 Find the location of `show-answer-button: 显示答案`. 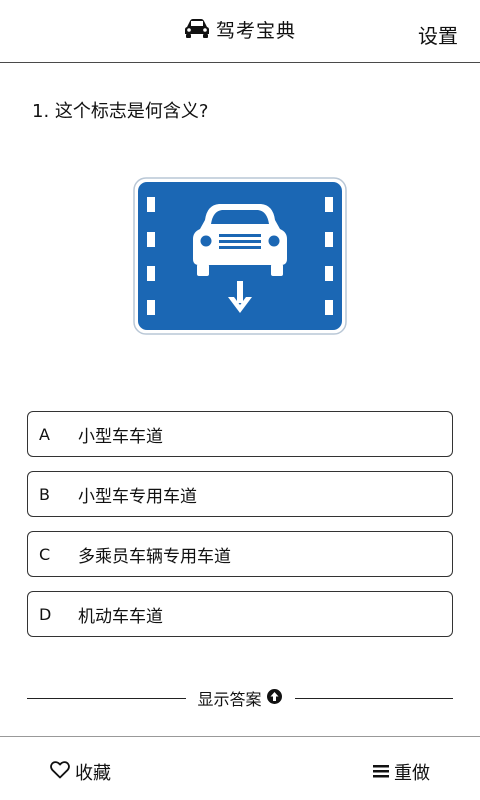

show-answer-button: 显示答案 is located at coordinates (240, 698).